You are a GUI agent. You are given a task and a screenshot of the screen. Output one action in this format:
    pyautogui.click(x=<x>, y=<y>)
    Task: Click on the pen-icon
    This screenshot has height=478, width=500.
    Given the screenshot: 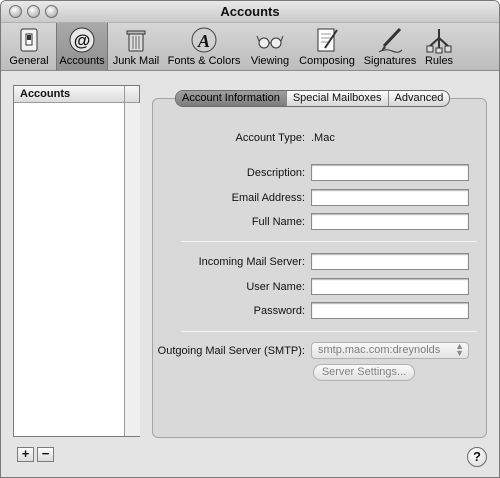 What is the action you would take?
    pyautogui.click(x=390, y=40)
    